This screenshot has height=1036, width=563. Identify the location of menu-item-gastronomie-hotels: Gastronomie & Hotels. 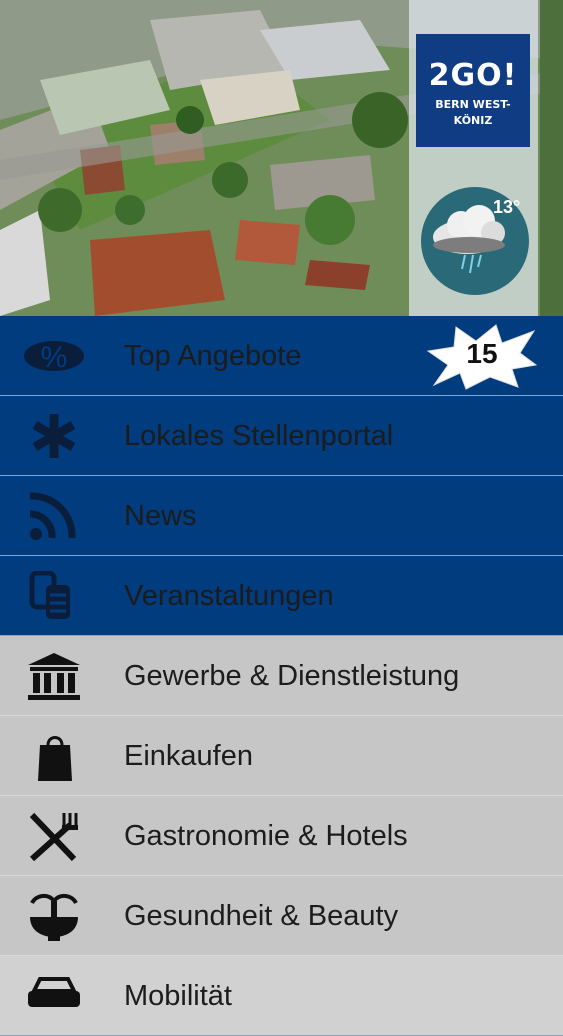
(281, 836).